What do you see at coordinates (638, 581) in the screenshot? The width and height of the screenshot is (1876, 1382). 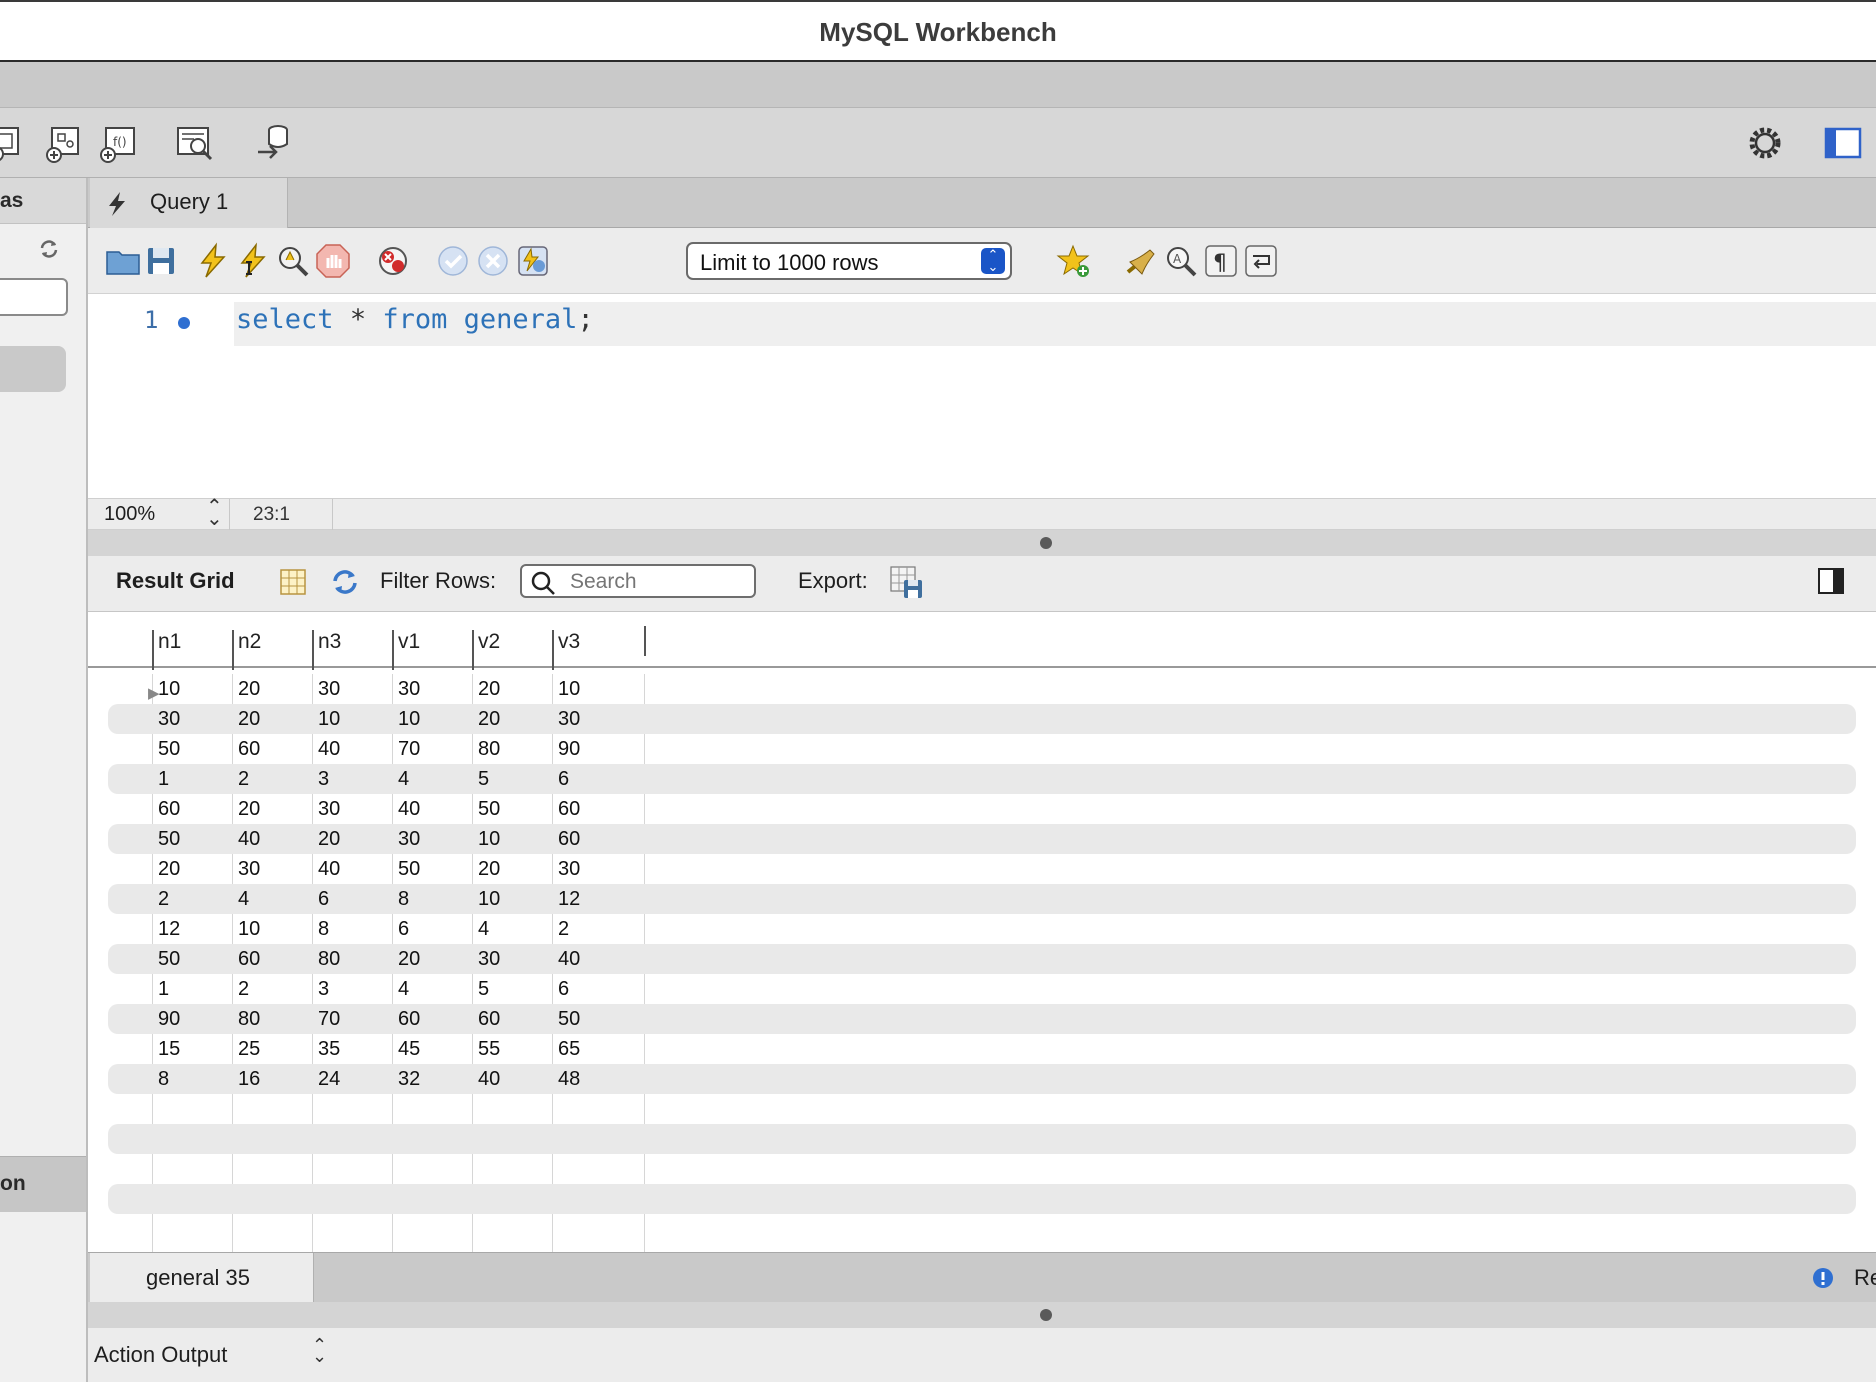 I see `filter-rows-search` at bounding box center [638, 581].